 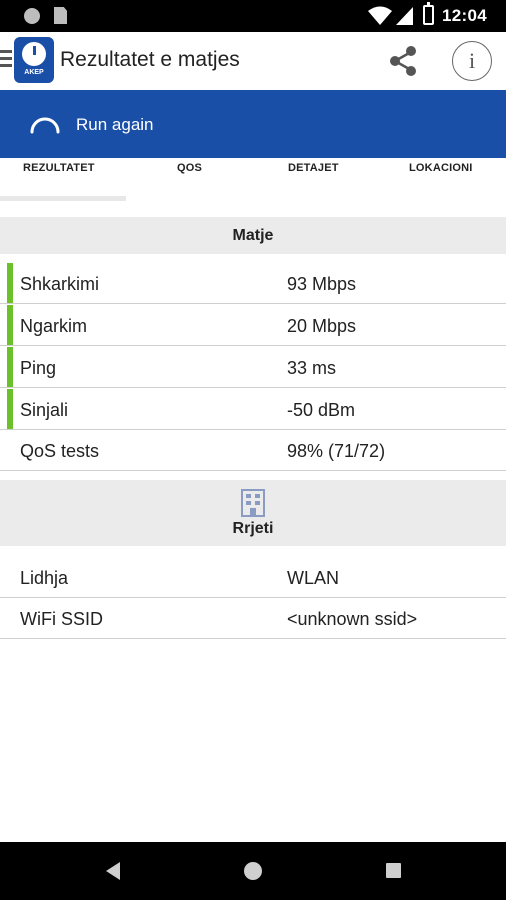 I want to click on app-logo: AKEP, so click(x=34, y=60).